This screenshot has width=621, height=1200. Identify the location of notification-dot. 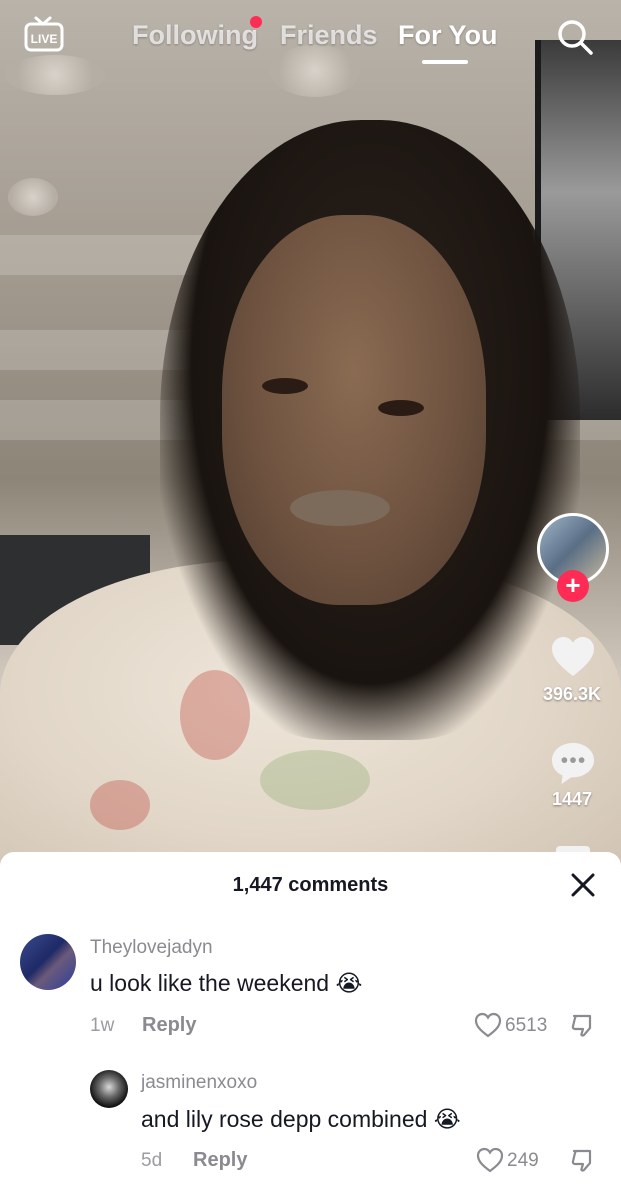
(256, 22).